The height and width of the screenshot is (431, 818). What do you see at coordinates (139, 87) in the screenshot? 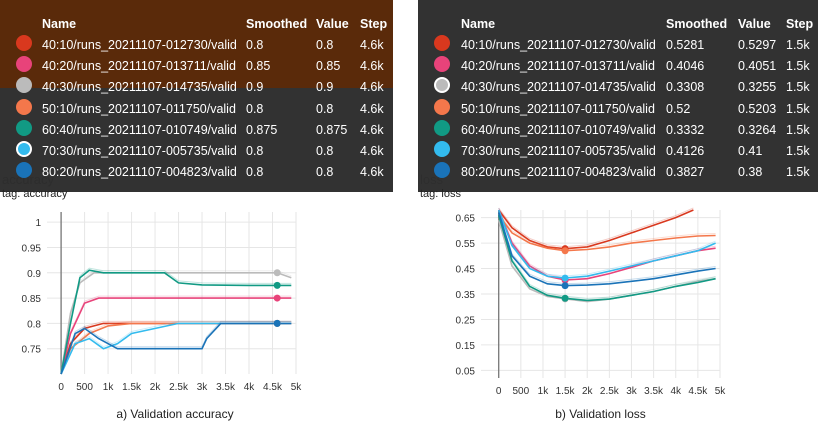
I see `tooltip-cell-name: 40:30/runs_20211107-014735/valid` at bounding box center [139, 87].